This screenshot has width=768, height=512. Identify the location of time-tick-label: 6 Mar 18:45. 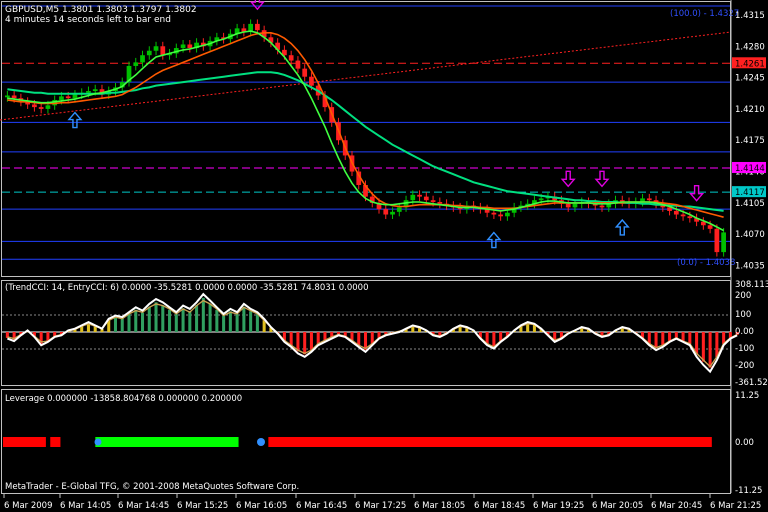
(499, 506).